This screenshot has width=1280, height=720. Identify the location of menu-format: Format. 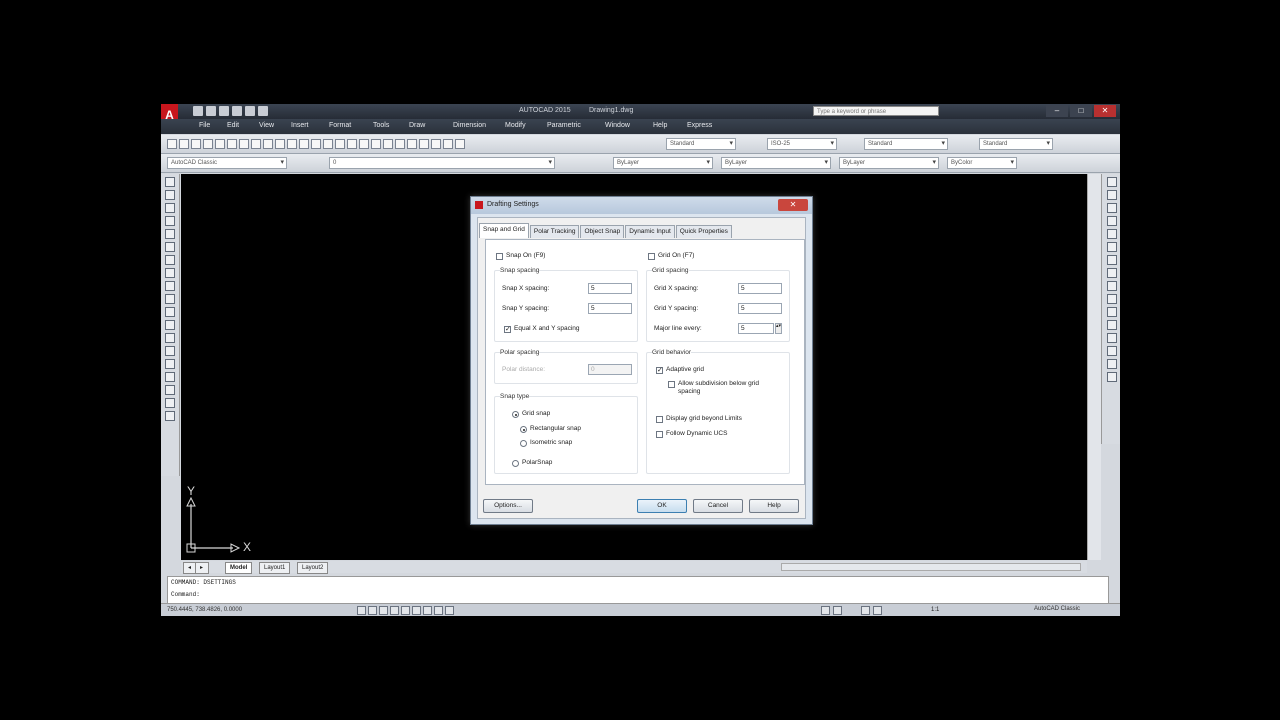
(340, 125).